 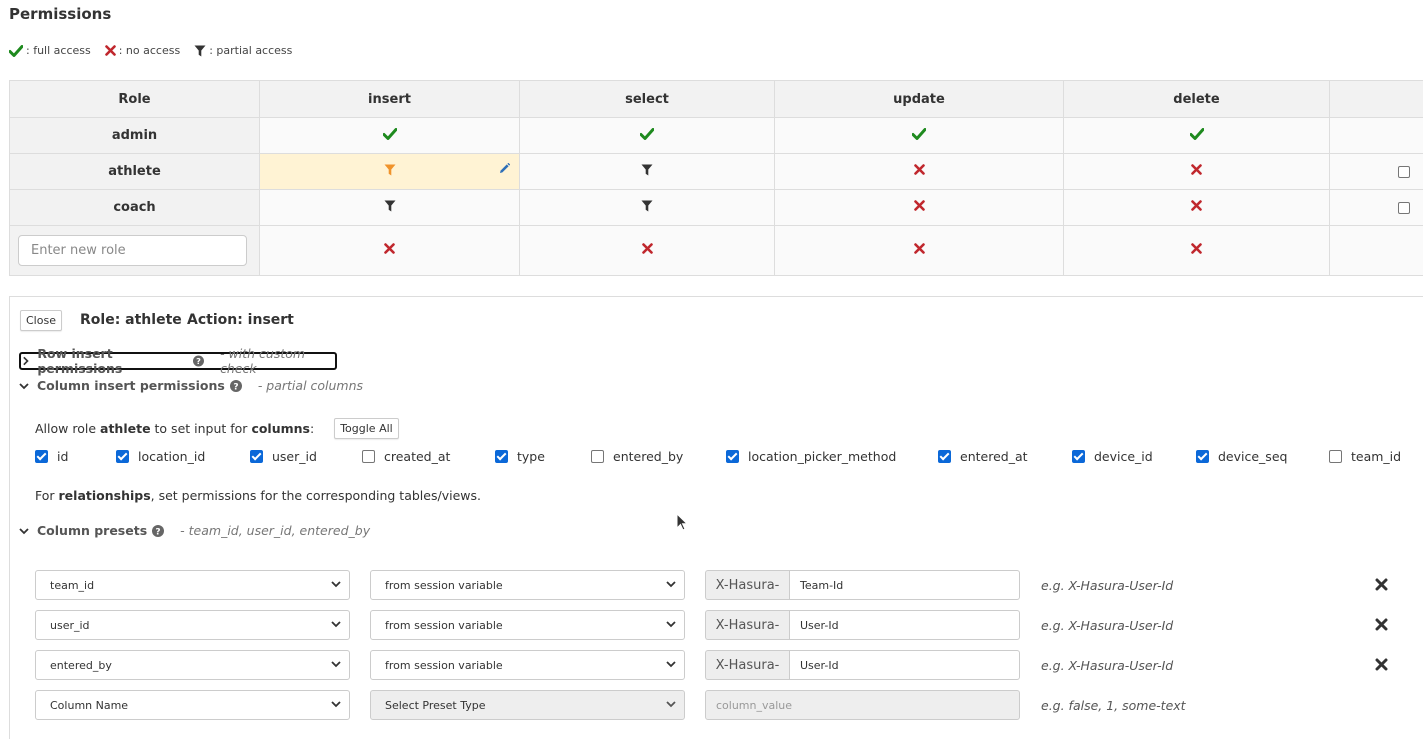 What do you see at coordinates (160, 456) in the screenshot?
I see `column-checkbox-location-id: location_id` at bounding box center [160, 456].